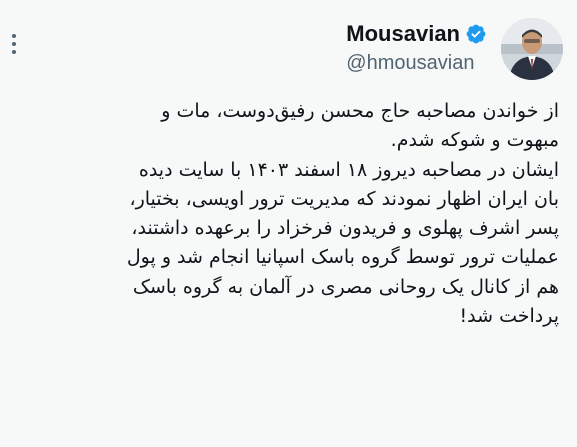  I want to click on more-options-icon, so click(14, 44).